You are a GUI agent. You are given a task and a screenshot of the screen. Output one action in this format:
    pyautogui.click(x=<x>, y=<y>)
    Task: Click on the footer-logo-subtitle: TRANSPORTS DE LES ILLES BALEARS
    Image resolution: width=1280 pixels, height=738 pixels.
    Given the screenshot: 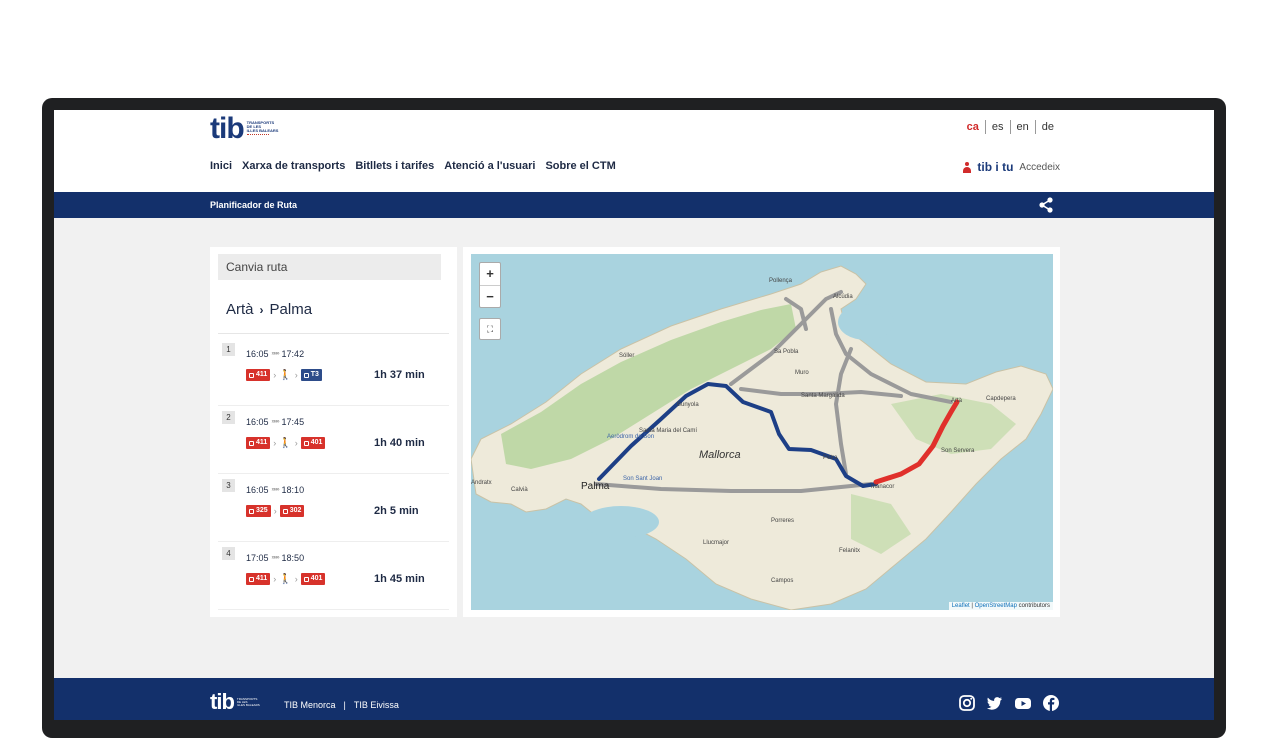 What is the action you would take?
    pyautogui.click(x=248, y=702)
    